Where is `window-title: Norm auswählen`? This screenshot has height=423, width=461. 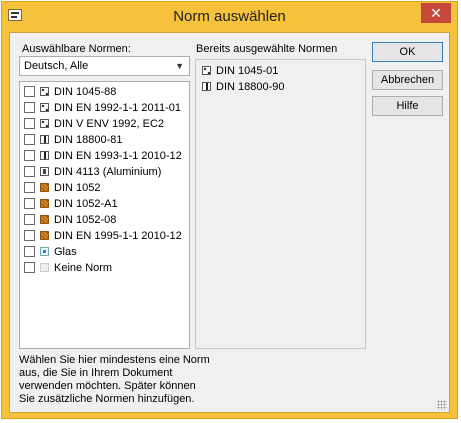
window-title: Norm auswählen is located at coordinates (229, 16).